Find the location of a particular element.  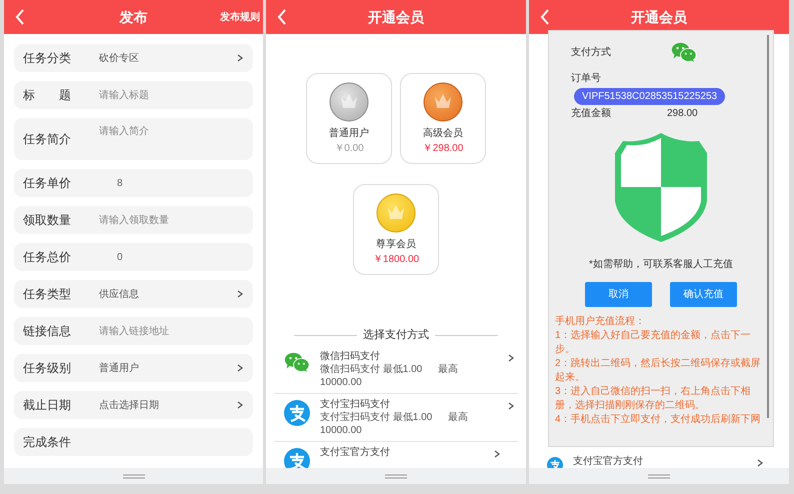

tier-name: 尊享会员 is located at coordinates (396, 245).